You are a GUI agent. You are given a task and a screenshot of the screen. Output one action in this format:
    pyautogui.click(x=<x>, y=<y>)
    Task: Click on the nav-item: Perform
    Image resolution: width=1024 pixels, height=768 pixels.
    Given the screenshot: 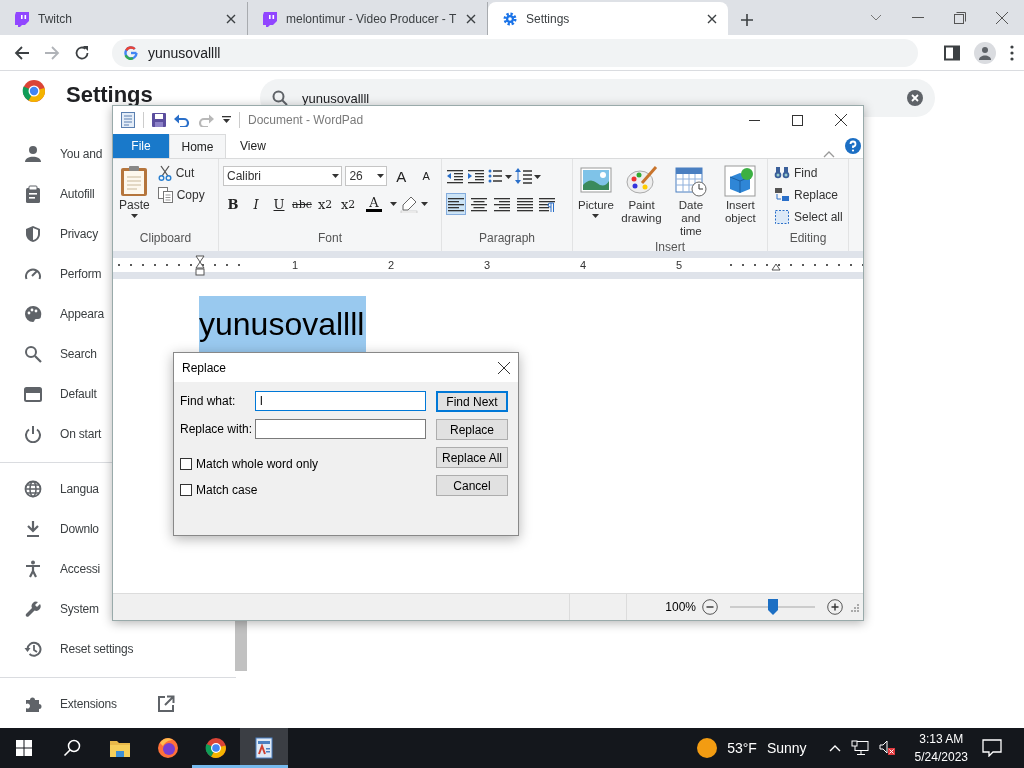 What is the action you would take?
    pyautogui.click(x=52, y=274)
    